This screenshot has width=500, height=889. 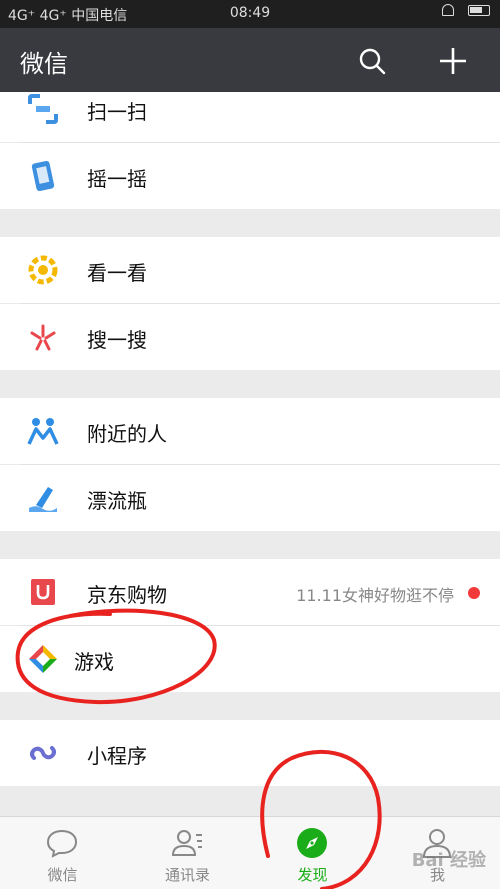 I want to click on menu-item-drift-bottle: 漂流瓶, so click(x=250, y=498).